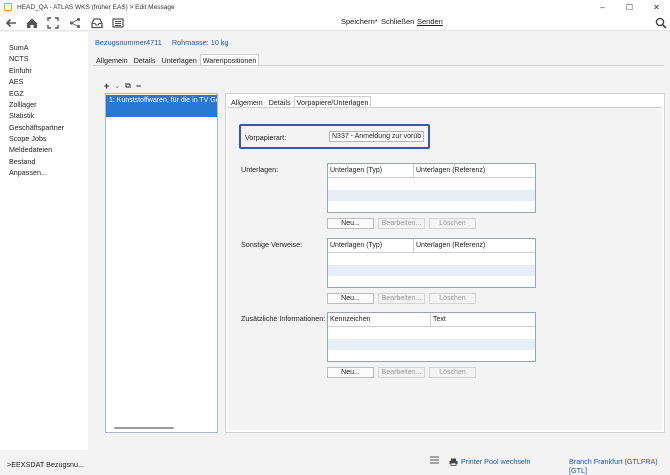 This screenshot has height=475, width=670. Describe the element at coordinates (229, 59) in the screenshot. I see `tab-warenpositionen: Warenpositionen` at that location.